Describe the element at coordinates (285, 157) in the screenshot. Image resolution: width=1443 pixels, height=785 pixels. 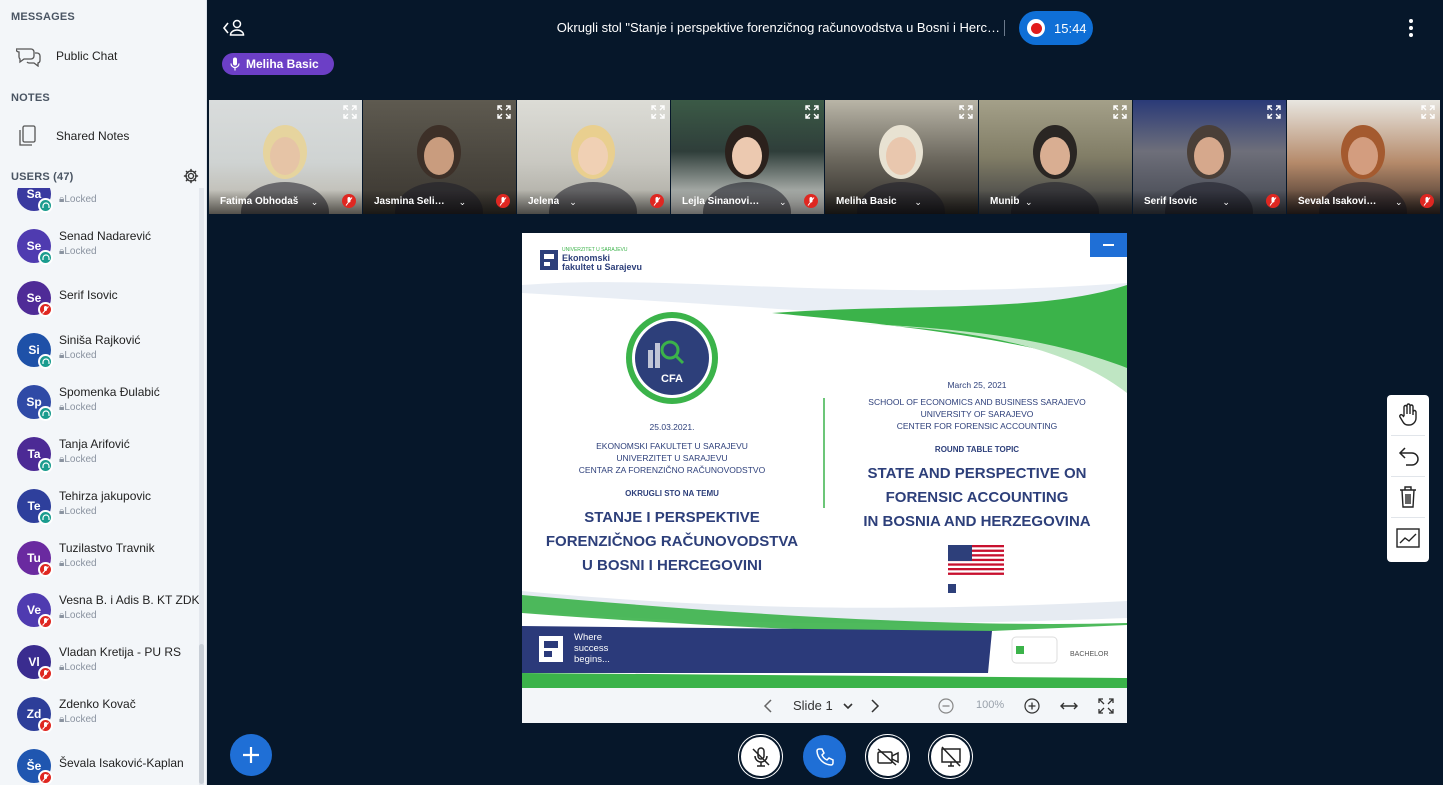
I see `video-tile: Fatima Obhodaš ⌄` at that location.